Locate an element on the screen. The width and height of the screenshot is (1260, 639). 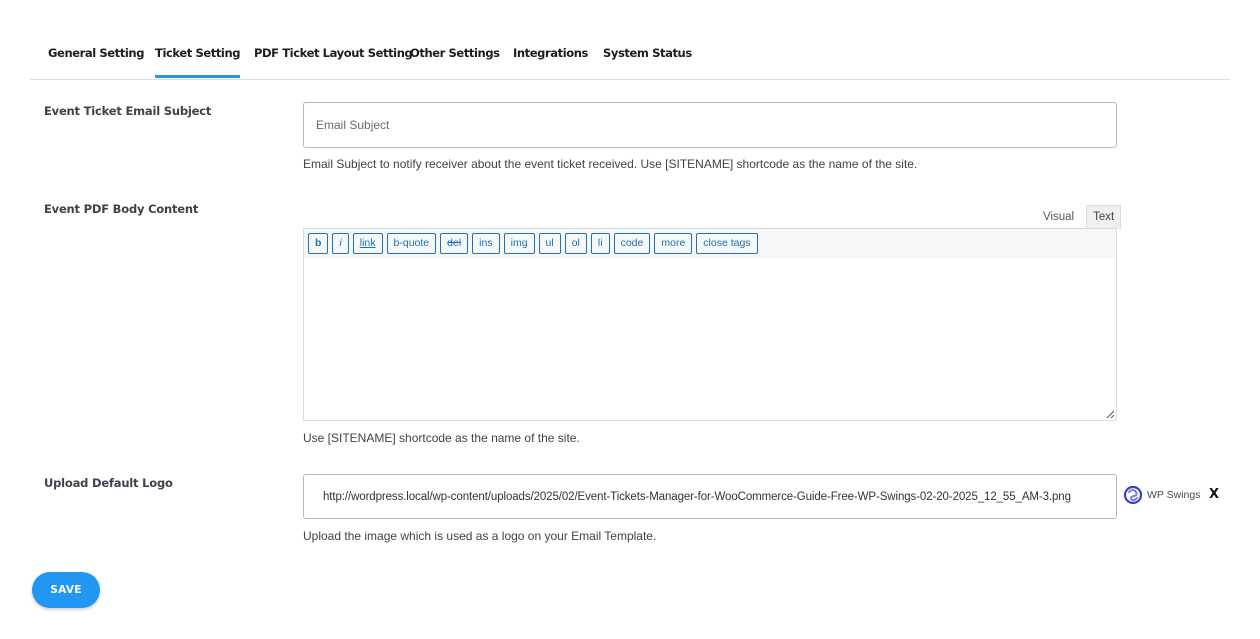
editor-tab-visual: Visual is located at coordinates (1058, 217).